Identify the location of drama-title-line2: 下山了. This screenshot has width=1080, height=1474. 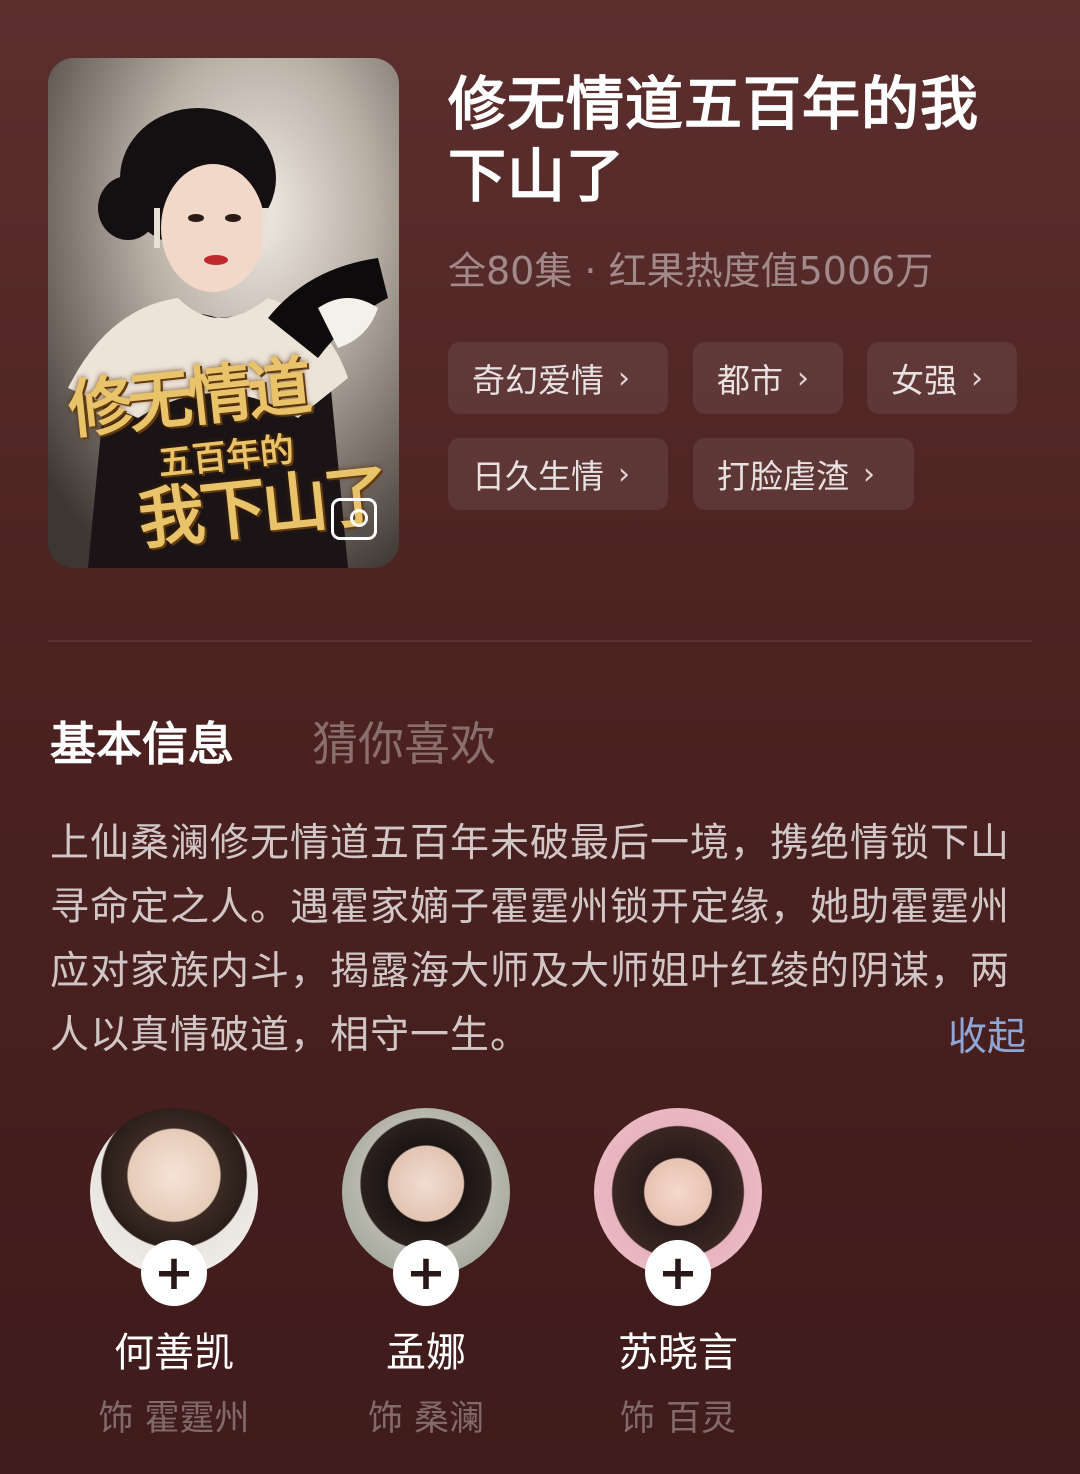
(537, 176).